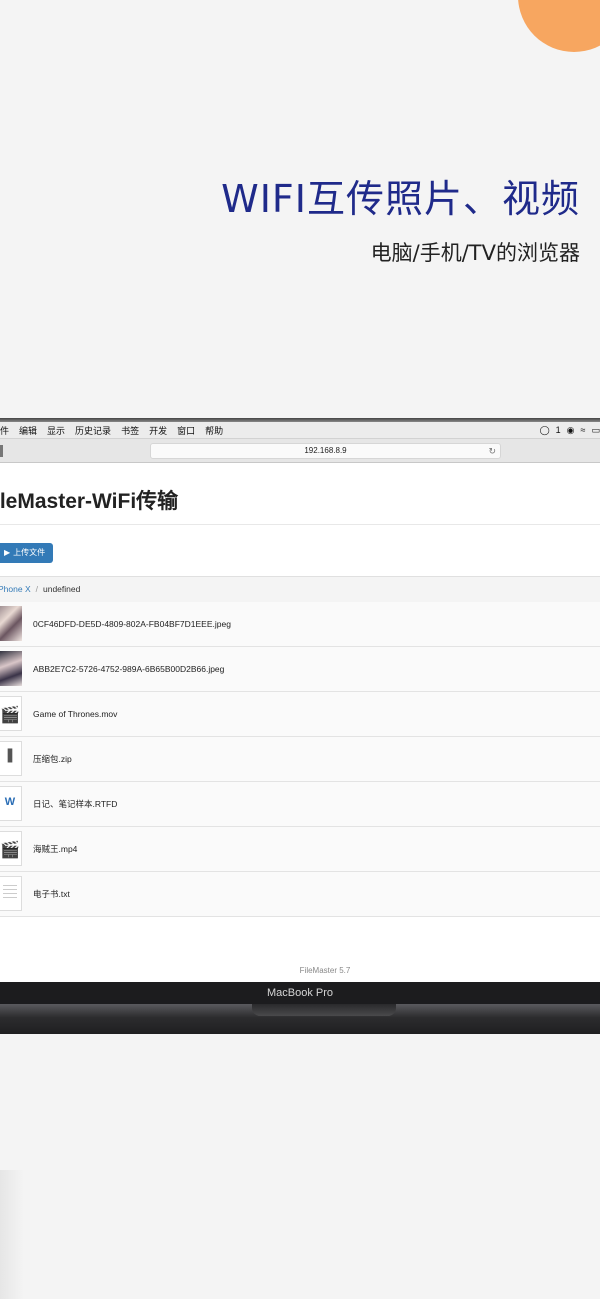 Image resolution: width=600 pixels, height=1299 pixels. I want to click on zip-icon: ❚, so click(11, 758).